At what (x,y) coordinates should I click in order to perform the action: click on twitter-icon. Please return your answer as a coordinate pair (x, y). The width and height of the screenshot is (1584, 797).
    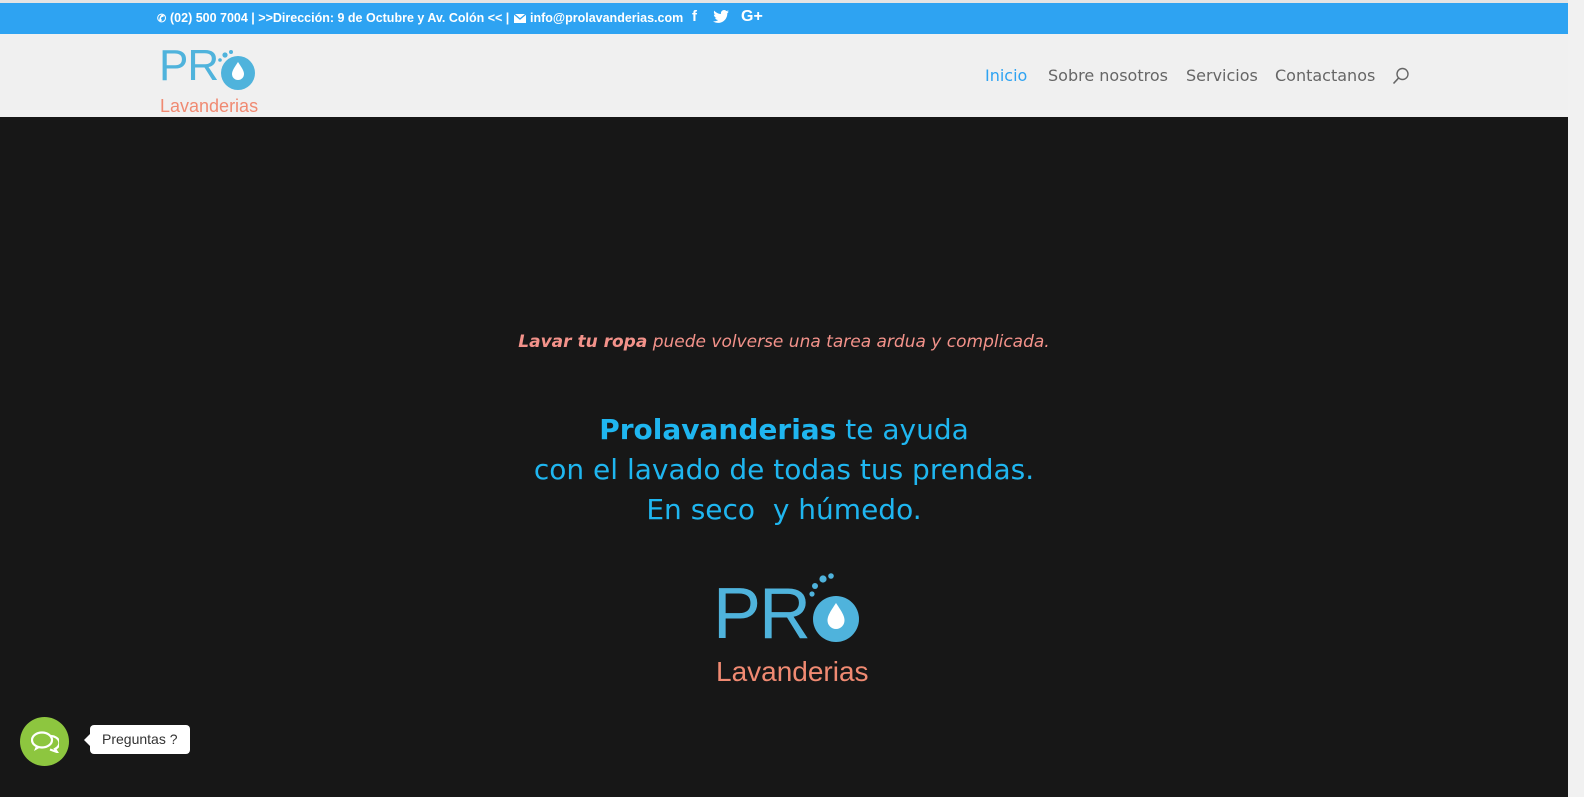
    Looking at the image, I should click on (721, 16).